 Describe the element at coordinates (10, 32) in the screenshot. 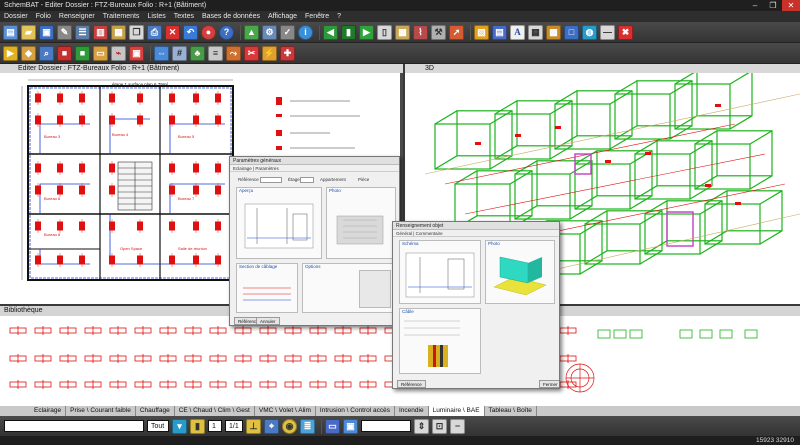

I see `new-icon: ▤` at that location.